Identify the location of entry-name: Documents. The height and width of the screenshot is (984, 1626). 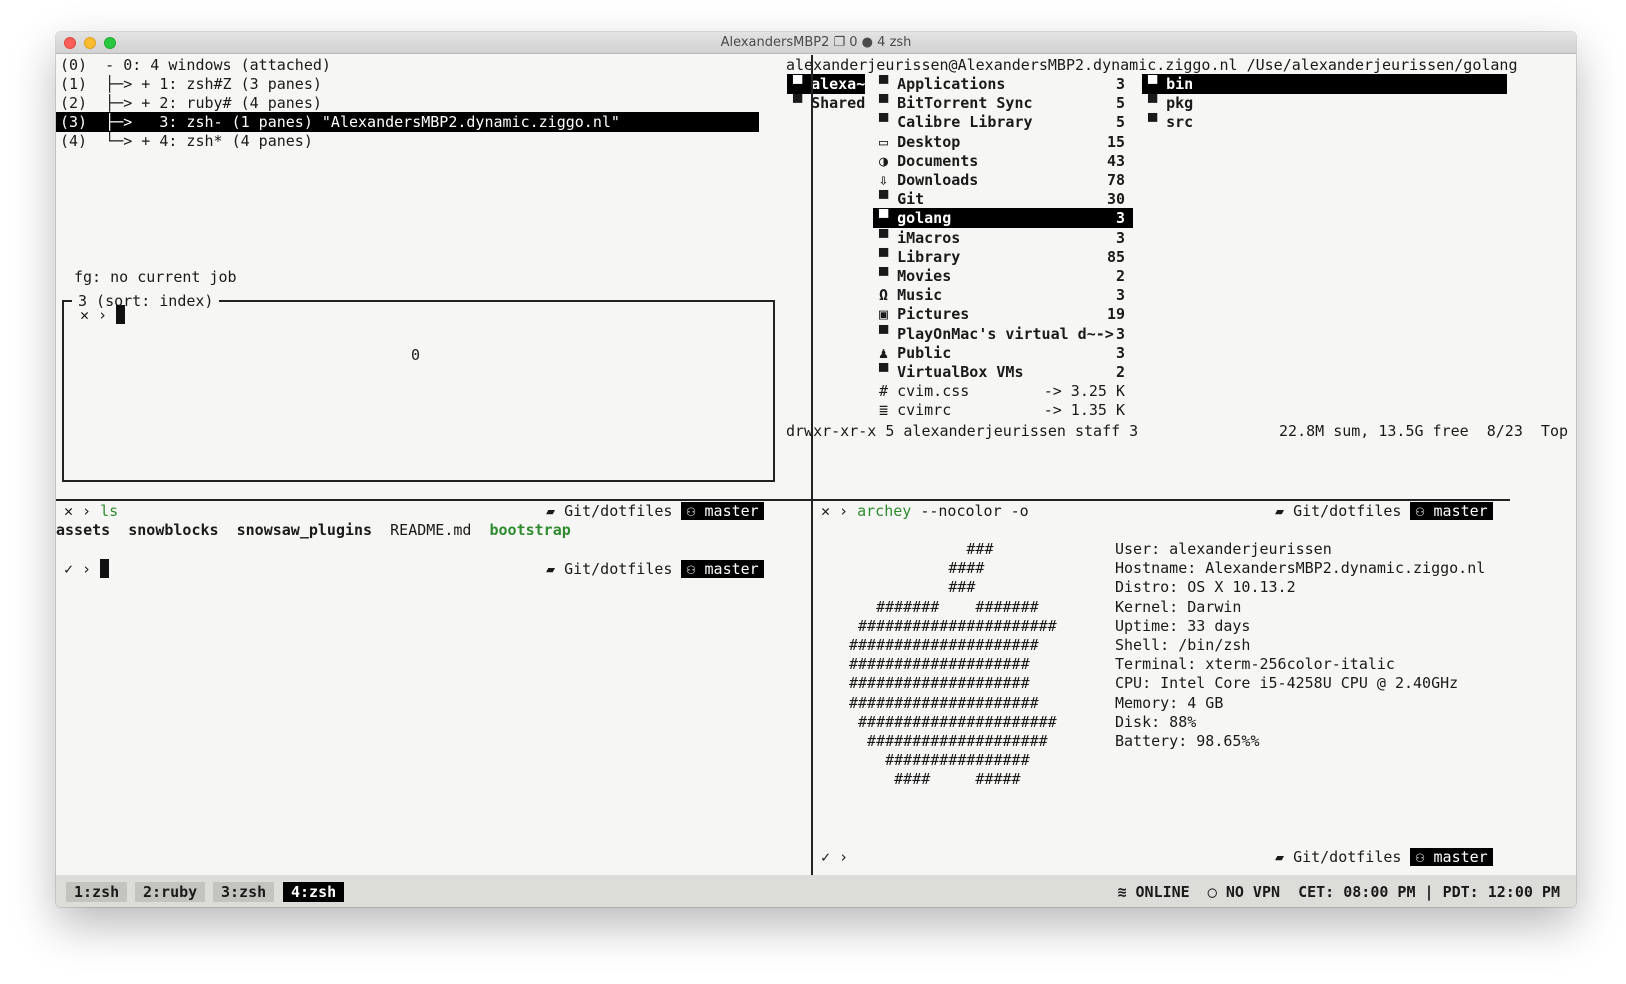
(938, 160).